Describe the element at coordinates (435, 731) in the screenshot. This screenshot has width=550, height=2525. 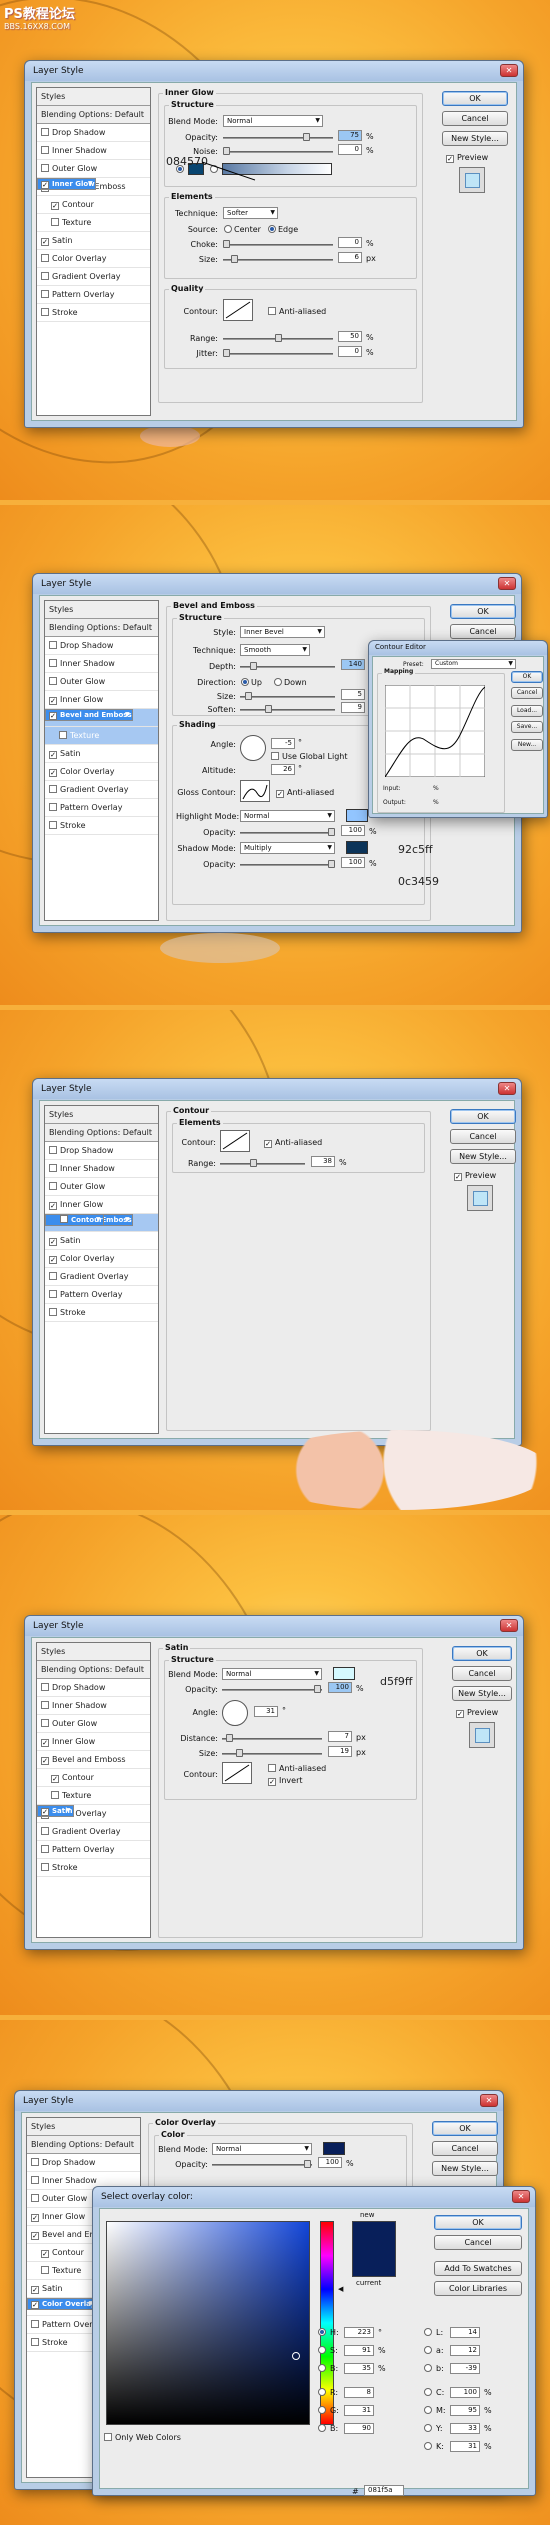
I see `contour-curve-graph` at that location.